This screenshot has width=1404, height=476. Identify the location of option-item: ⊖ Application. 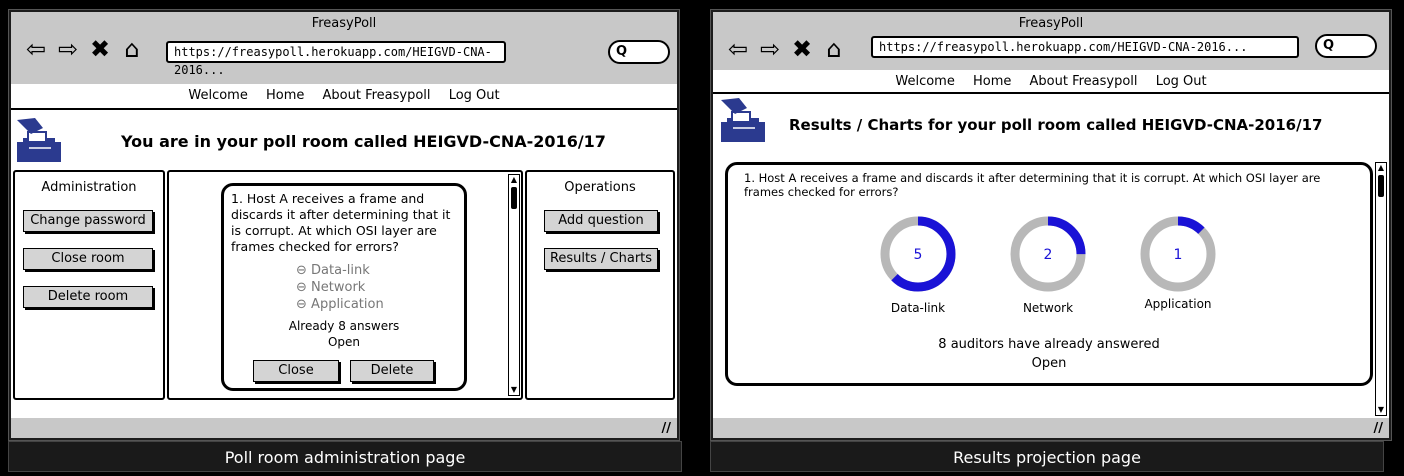
(340, 304).